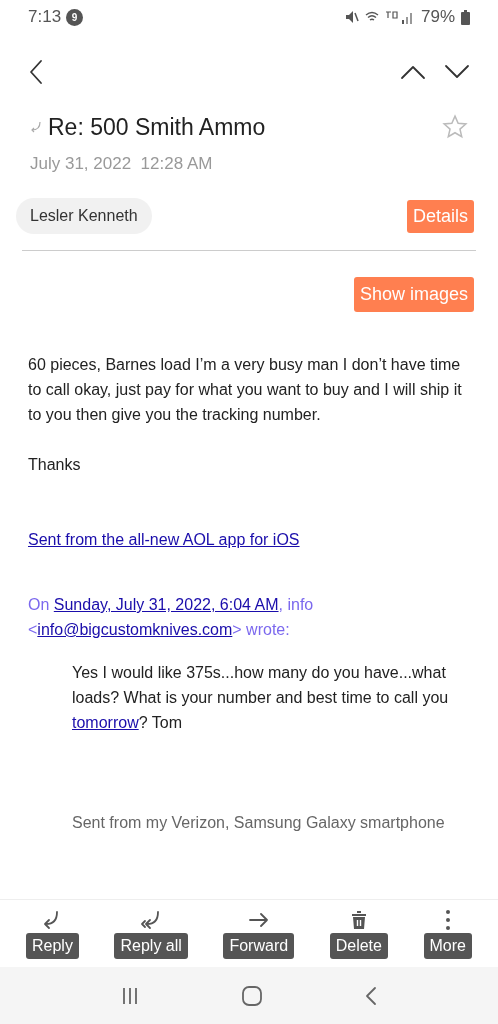  I want to click on action-button: More, so click(447, 945).